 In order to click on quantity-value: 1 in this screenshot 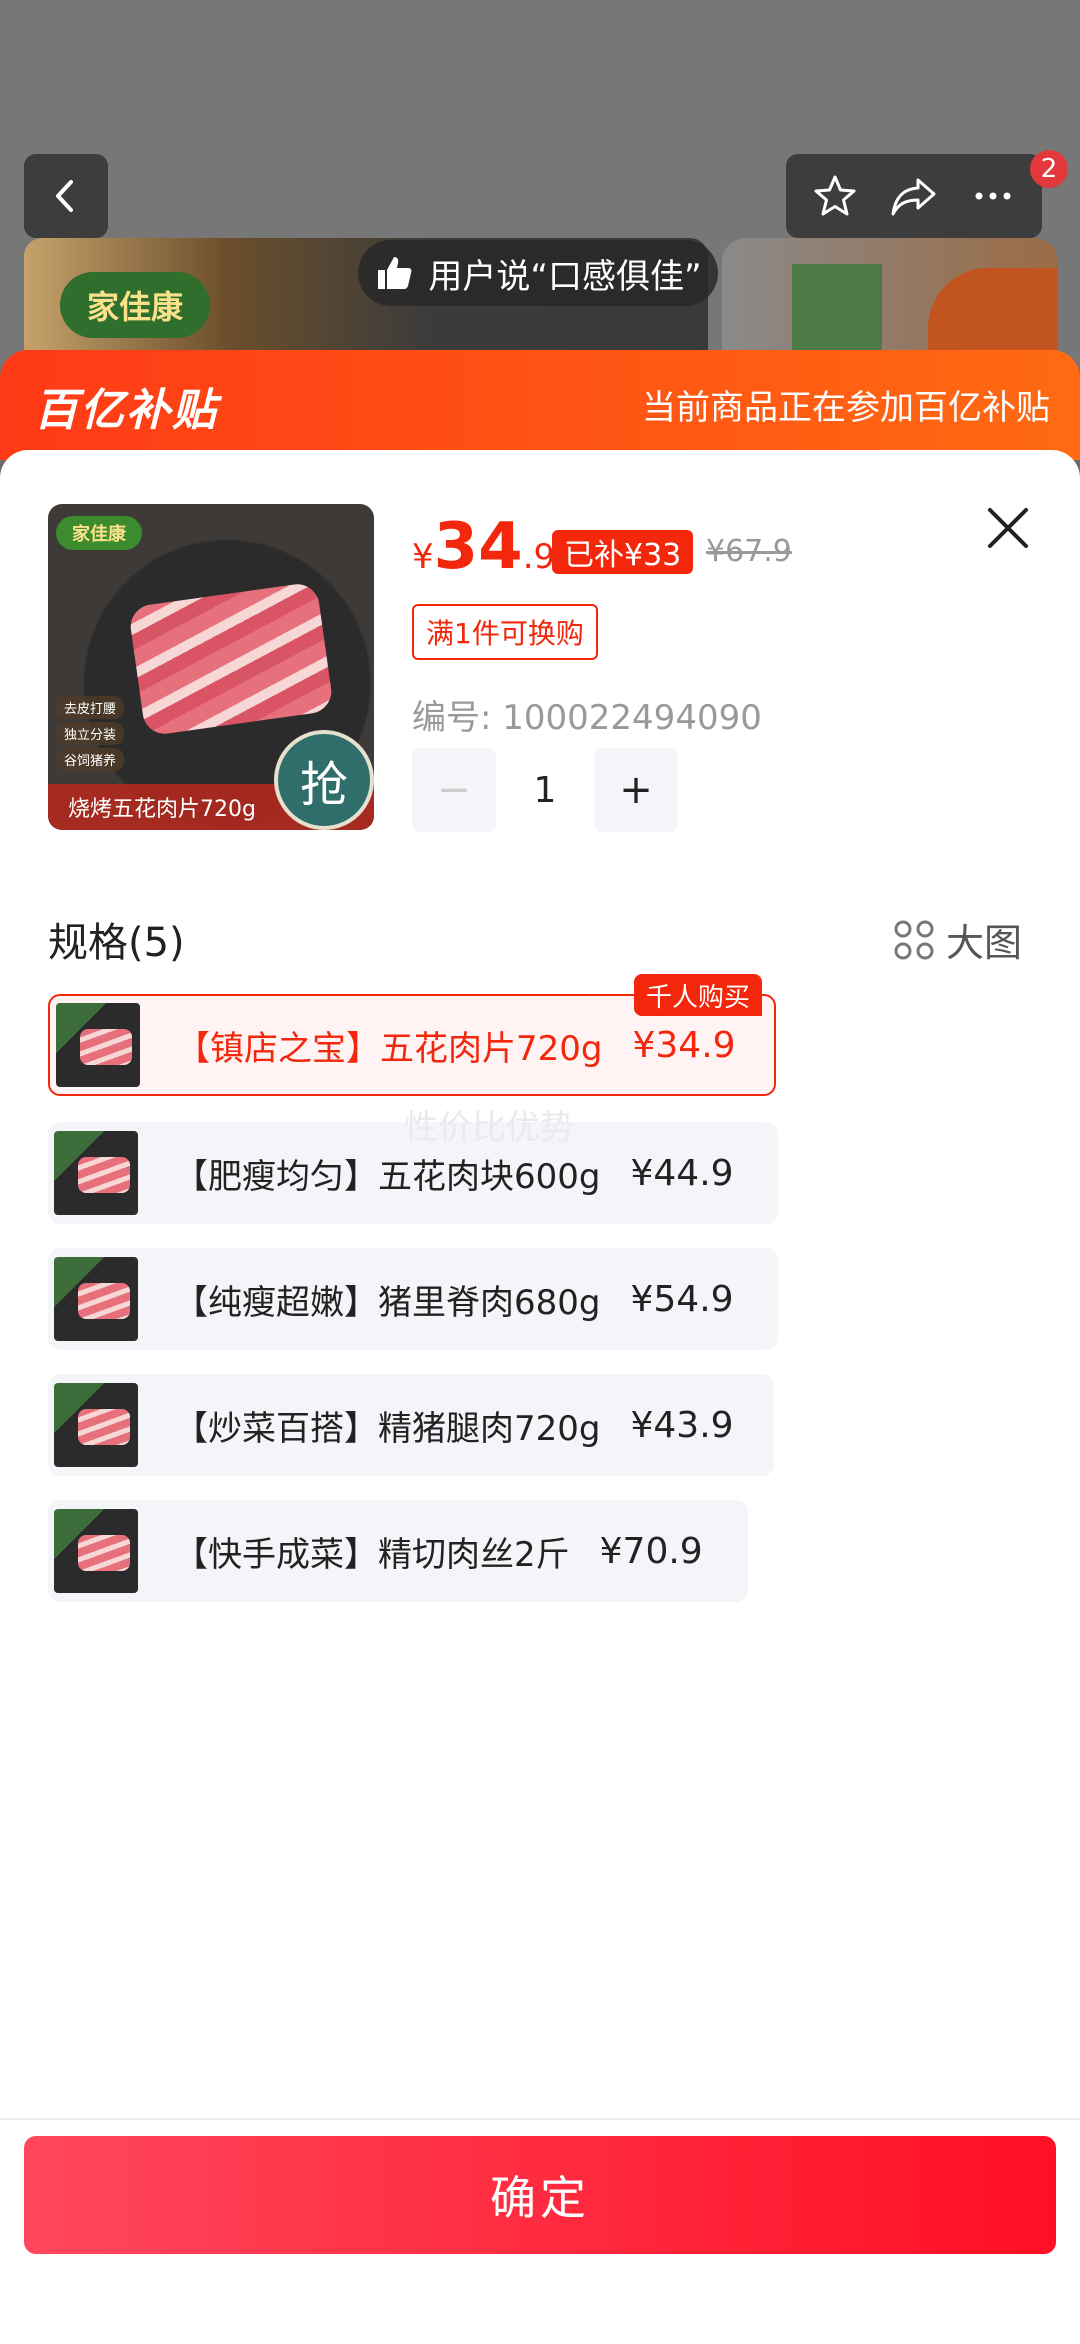, I will do `click(545, 790)`.